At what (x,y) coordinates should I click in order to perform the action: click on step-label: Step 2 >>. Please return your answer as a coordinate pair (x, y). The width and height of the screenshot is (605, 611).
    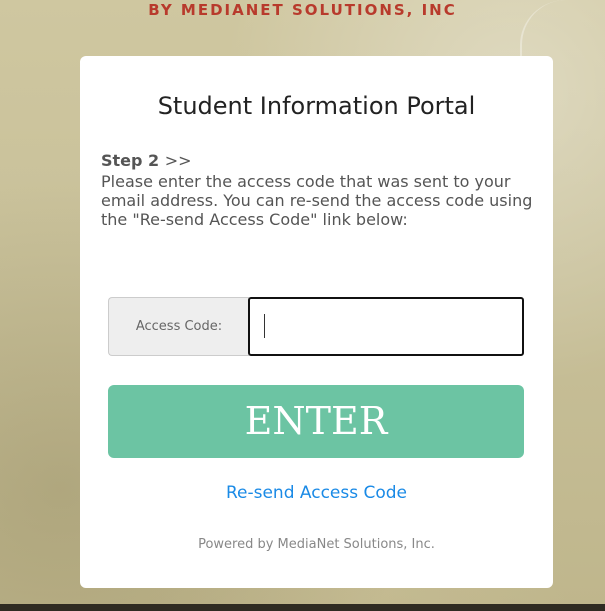
    Looking at the image, I should click on (146, 160).